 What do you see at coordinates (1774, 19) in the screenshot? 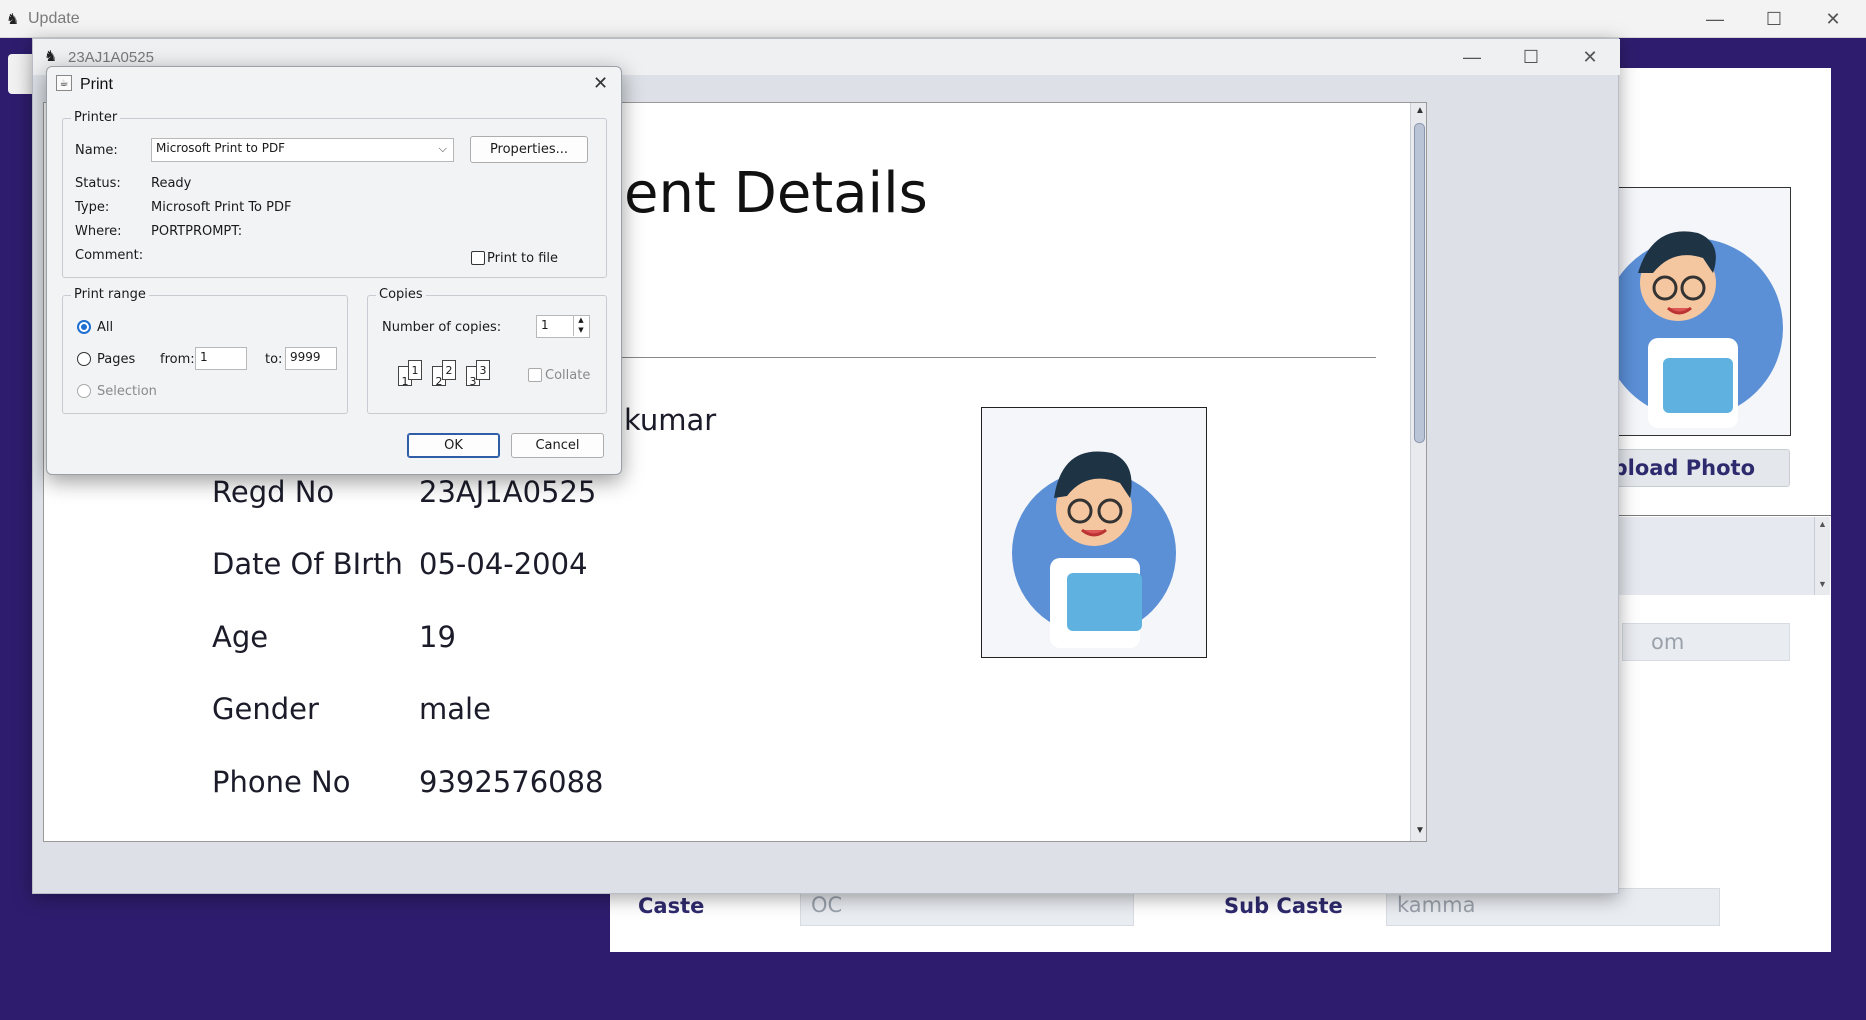
I see `app-maximize-button: ☐` at bounding box center [1774, 19].